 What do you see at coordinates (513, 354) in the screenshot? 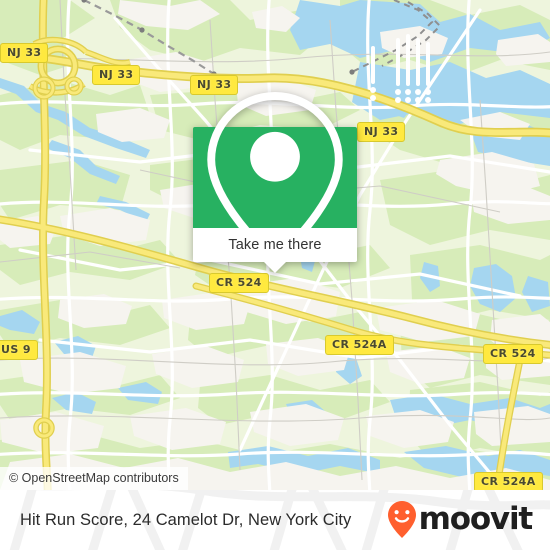
I see `road-shield: CR 524` at bounding box center [513, 354].